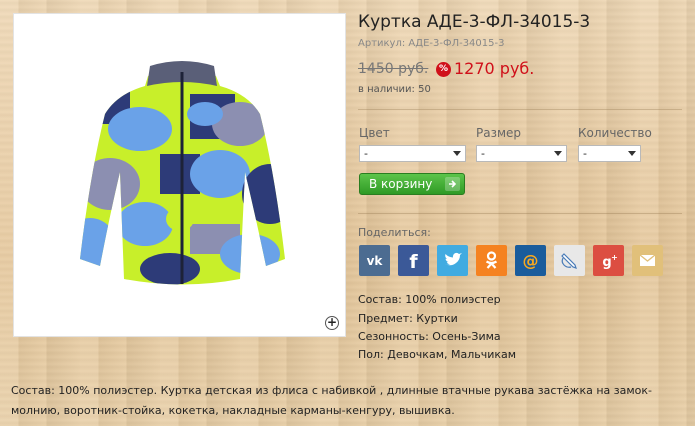  I want to click on arrow-right-icon, so click(452, 184).